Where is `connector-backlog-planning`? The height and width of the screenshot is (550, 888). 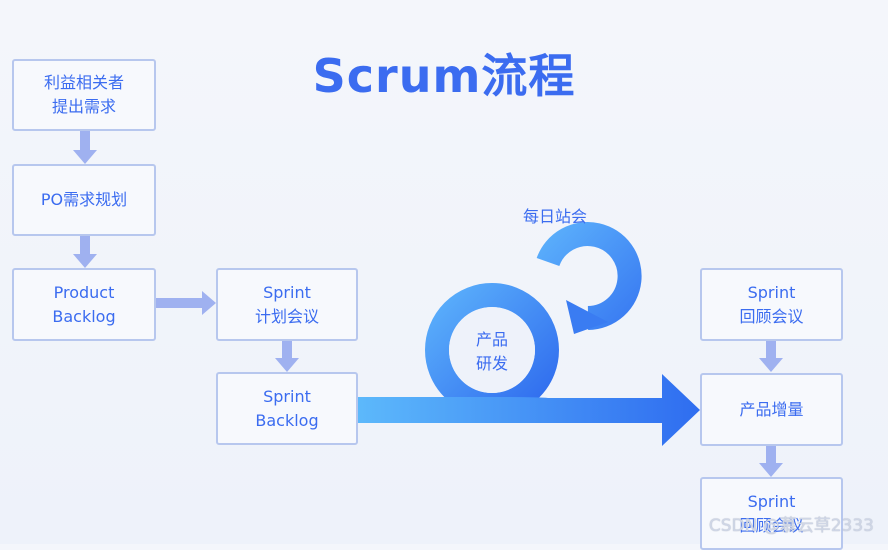
connector-backlog-planning is located at coordinates (186, 303).